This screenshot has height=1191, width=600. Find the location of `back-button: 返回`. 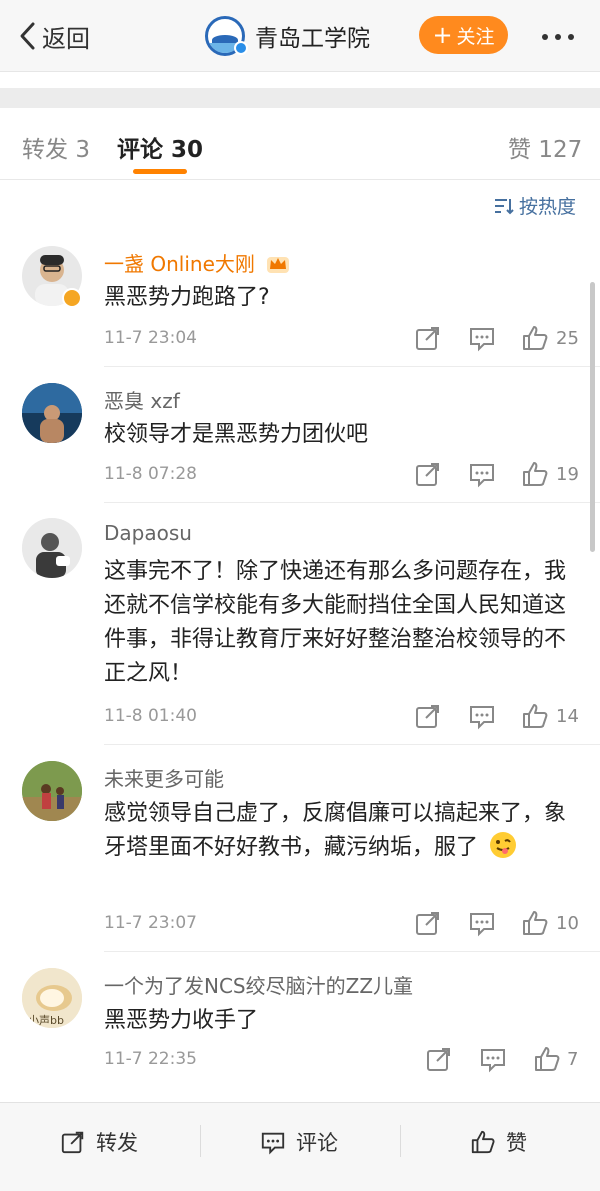

back-button: 返回 is located at coordinates (54, 36).